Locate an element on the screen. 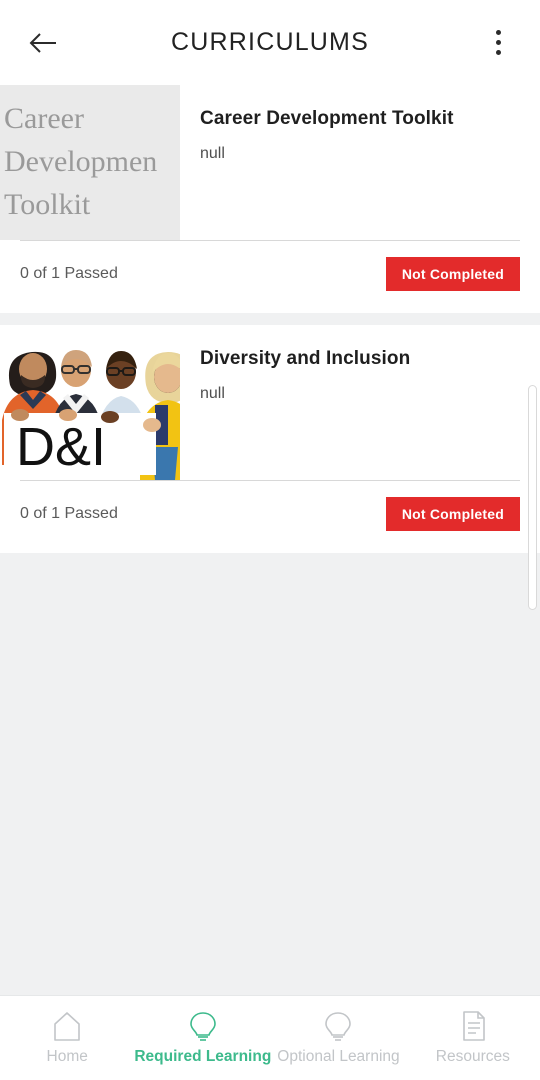 This screenshot has width=540, height=1080. arrow-left-icon is located at coordinates (42, 42).